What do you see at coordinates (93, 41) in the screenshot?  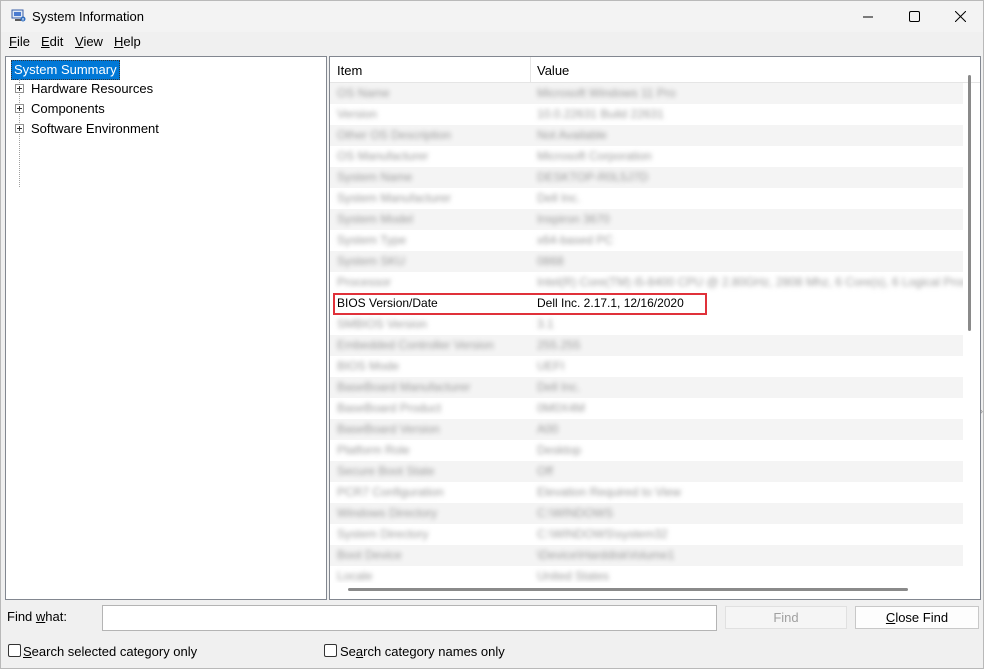 I see `menu-view-rest: iew` at bounding box center [93, 41].